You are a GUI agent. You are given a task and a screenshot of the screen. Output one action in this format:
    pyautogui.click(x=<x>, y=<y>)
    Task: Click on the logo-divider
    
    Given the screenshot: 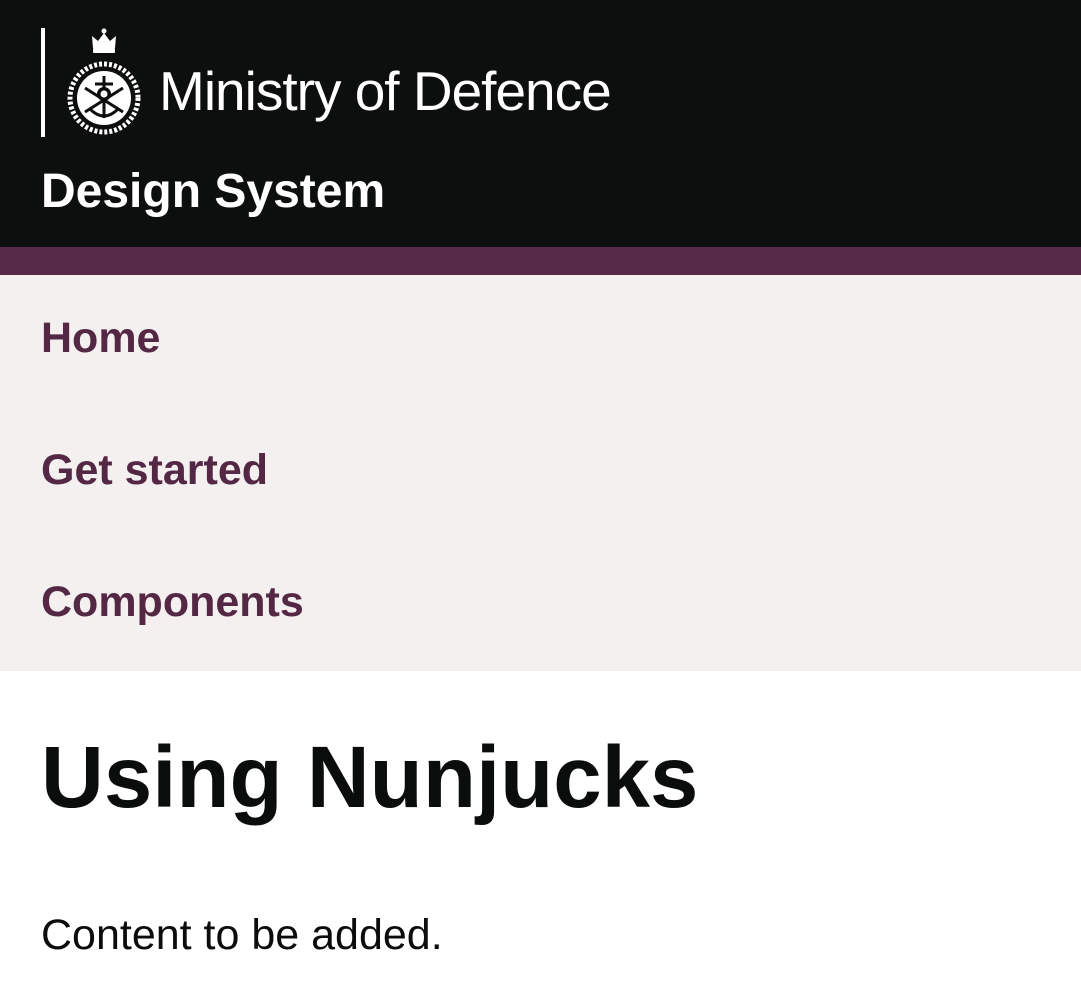 What is the action you would take?
    pyautogui.click(x=43, y=82)
    